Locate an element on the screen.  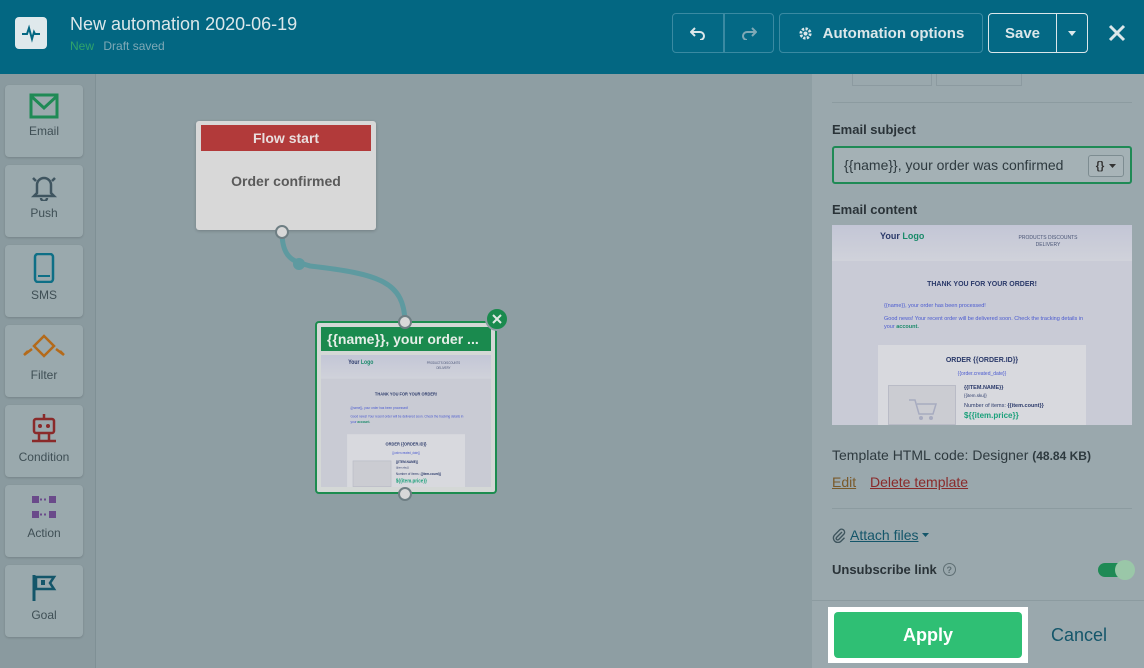
automation-options-label: Automation options is located at coordinates (893, 33).